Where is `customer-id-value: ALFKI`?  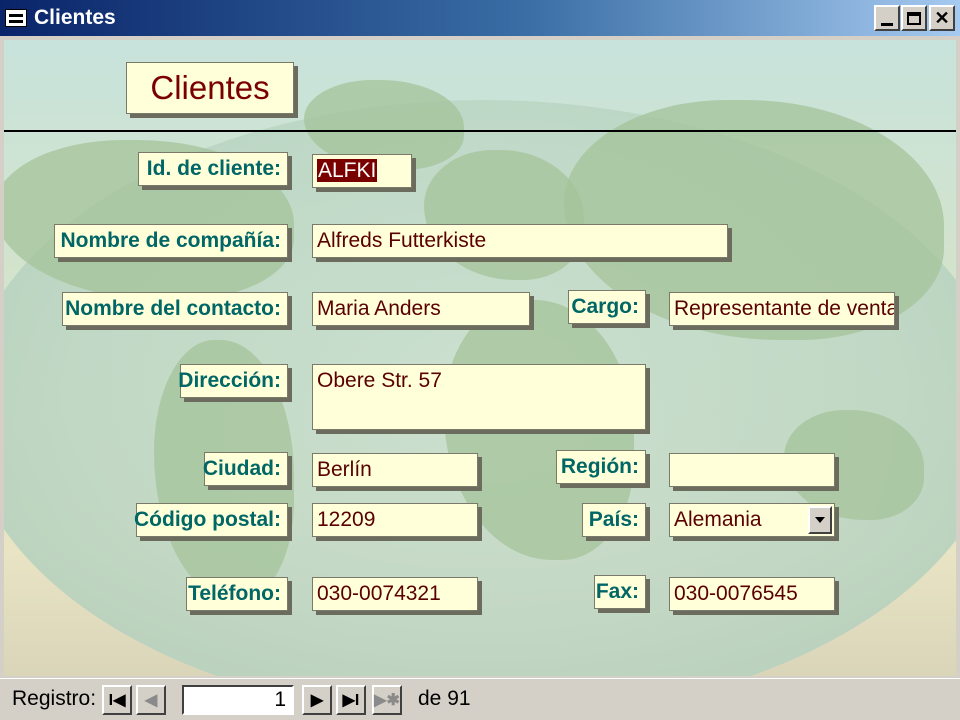 customer-id-value: ALFKI is located at coordinates (347, 170).